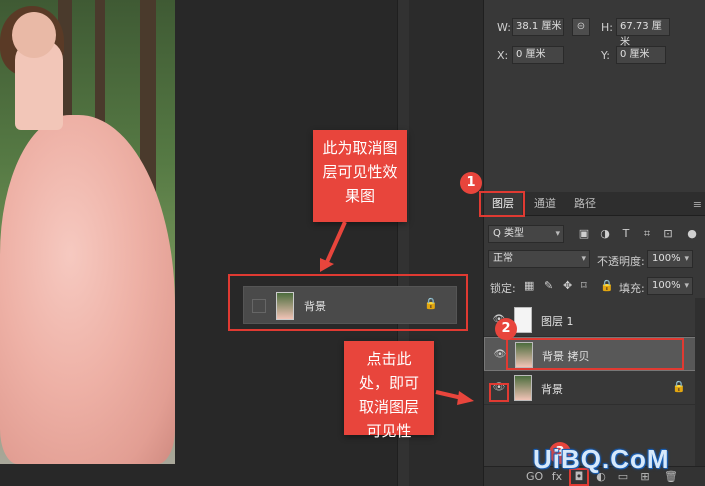 The width and height of the screenshot is (705, 486). Describe the element at coordinates (502, 204) in the screenshot. I see `tab-highlight-frame` at that location.